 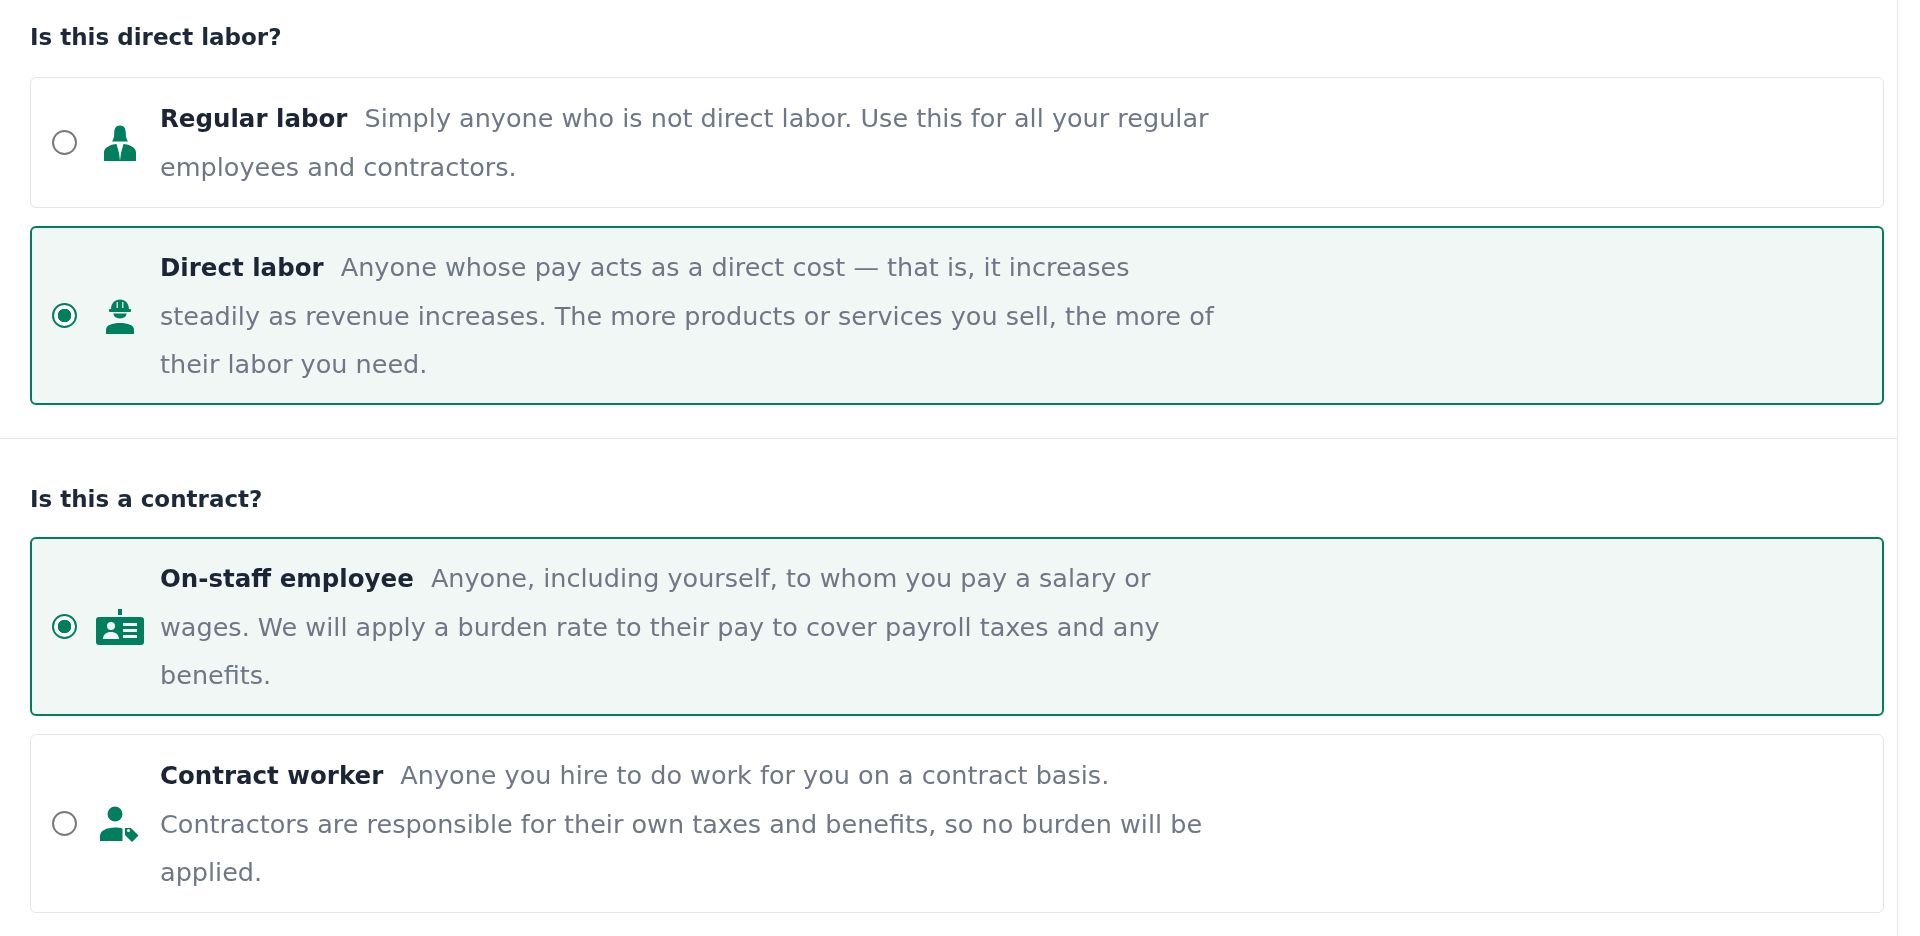 What do you see at coordinates (120, 823) in the screenshot?
I see `person-with-tag-icon` at bounding box center [120, 823].